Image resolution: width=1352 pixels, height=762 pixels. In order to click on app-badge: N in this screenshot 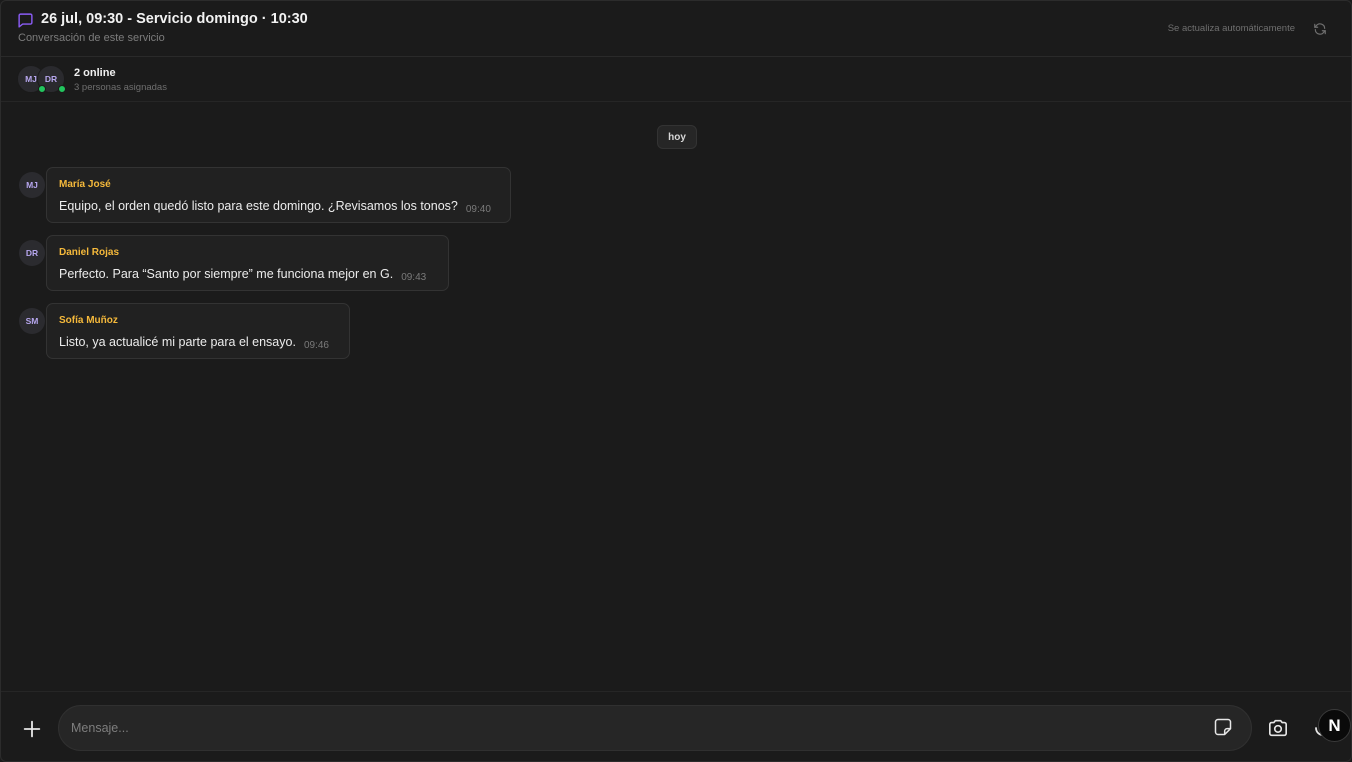, I will do `click(1334, 725)`.